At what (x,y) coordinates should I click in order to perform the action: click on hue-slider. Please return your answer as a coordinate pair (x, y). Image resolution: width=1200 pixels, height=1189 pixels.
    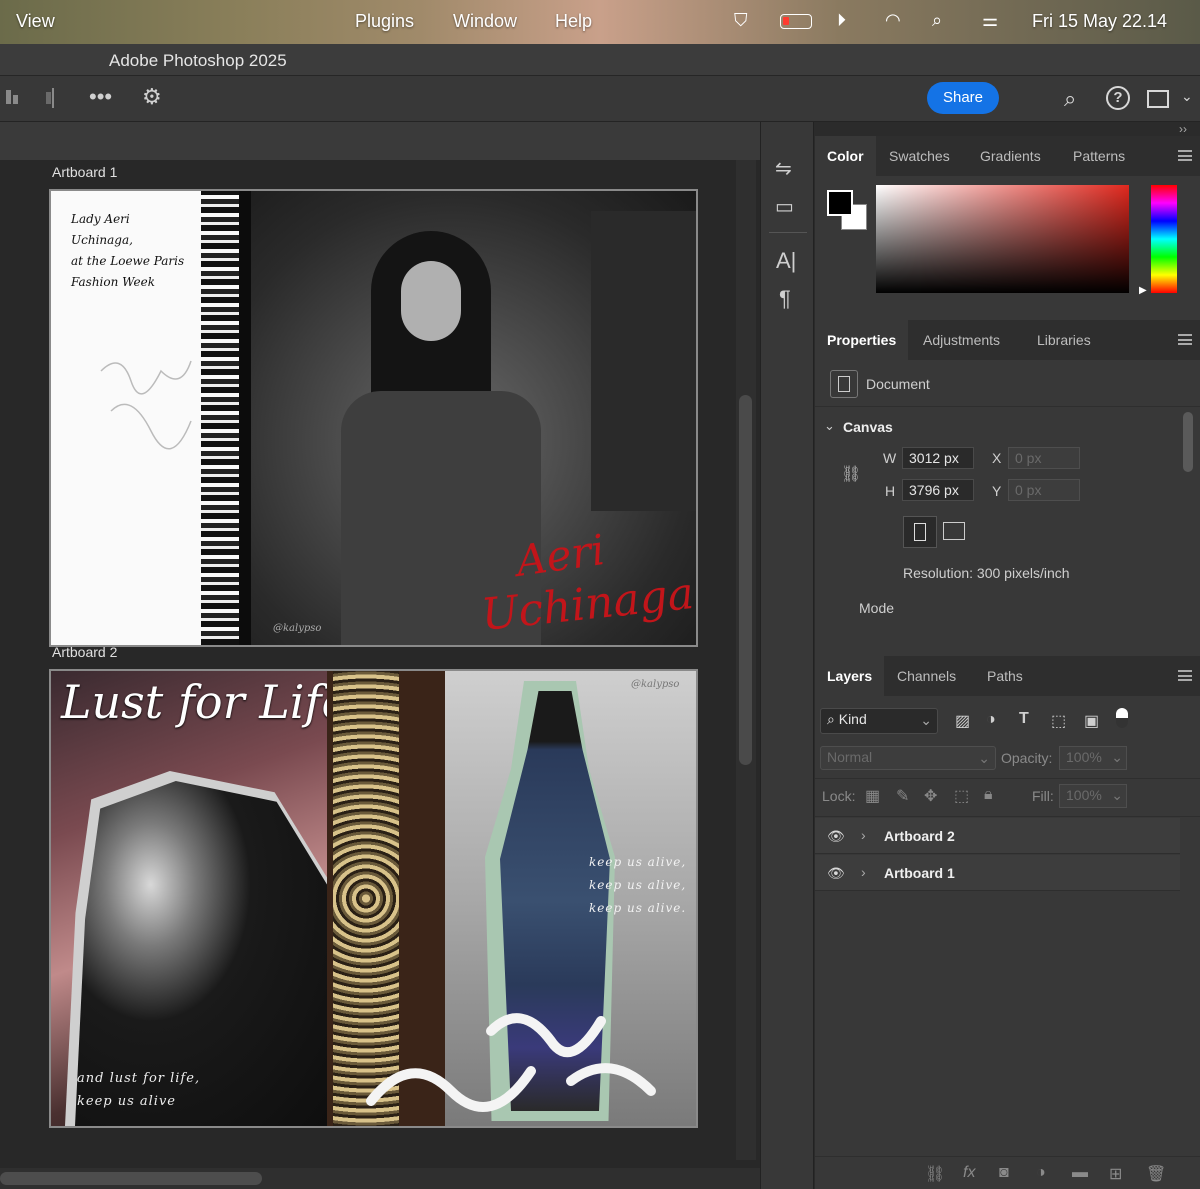
    Looking at the image, I should click on (1164, 239).